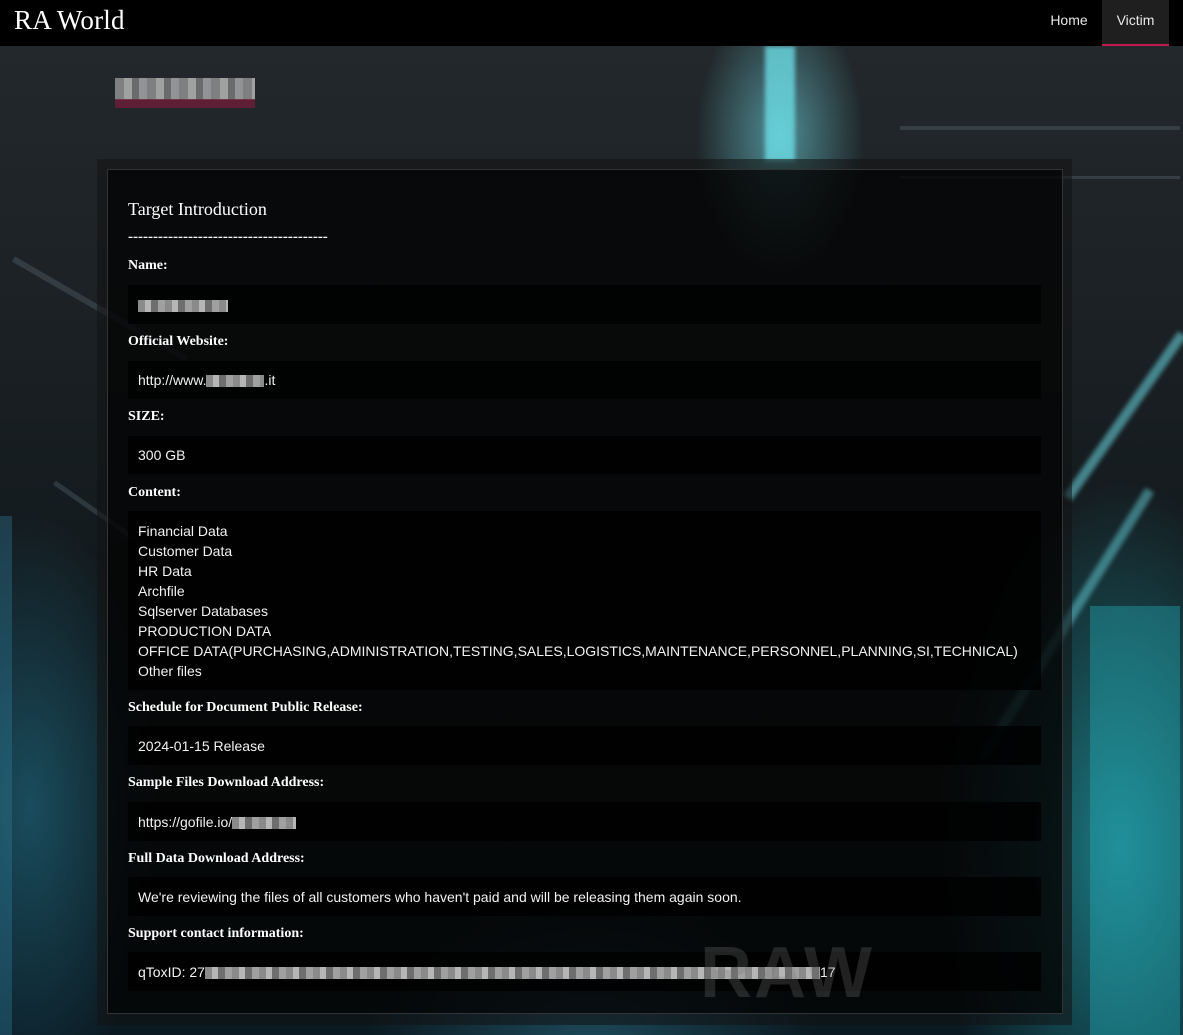 The height and width of the screenshot is (1035, 1183). Describe the element at coordinates (584, 380) in the screenshot. I see `website-field: http://www. .it` at that location.